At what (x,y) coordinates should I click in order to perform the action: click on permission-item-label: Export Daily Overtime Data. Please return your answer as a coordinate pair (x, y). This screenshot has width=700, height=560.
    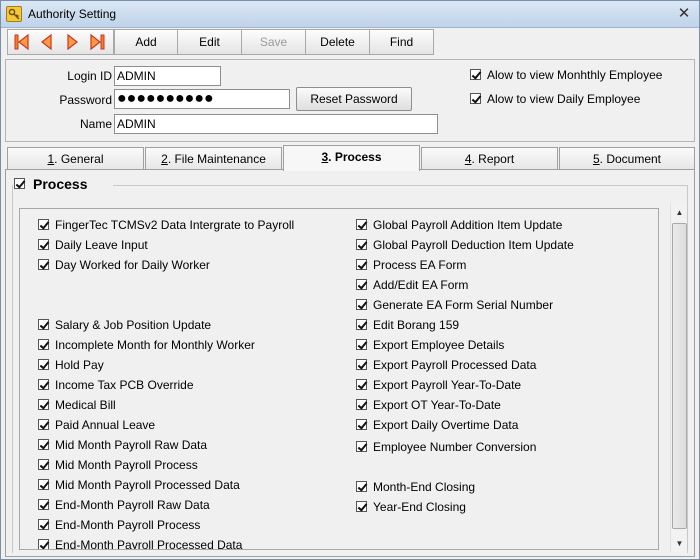
    Looking at the image, I should click on (446, 425).